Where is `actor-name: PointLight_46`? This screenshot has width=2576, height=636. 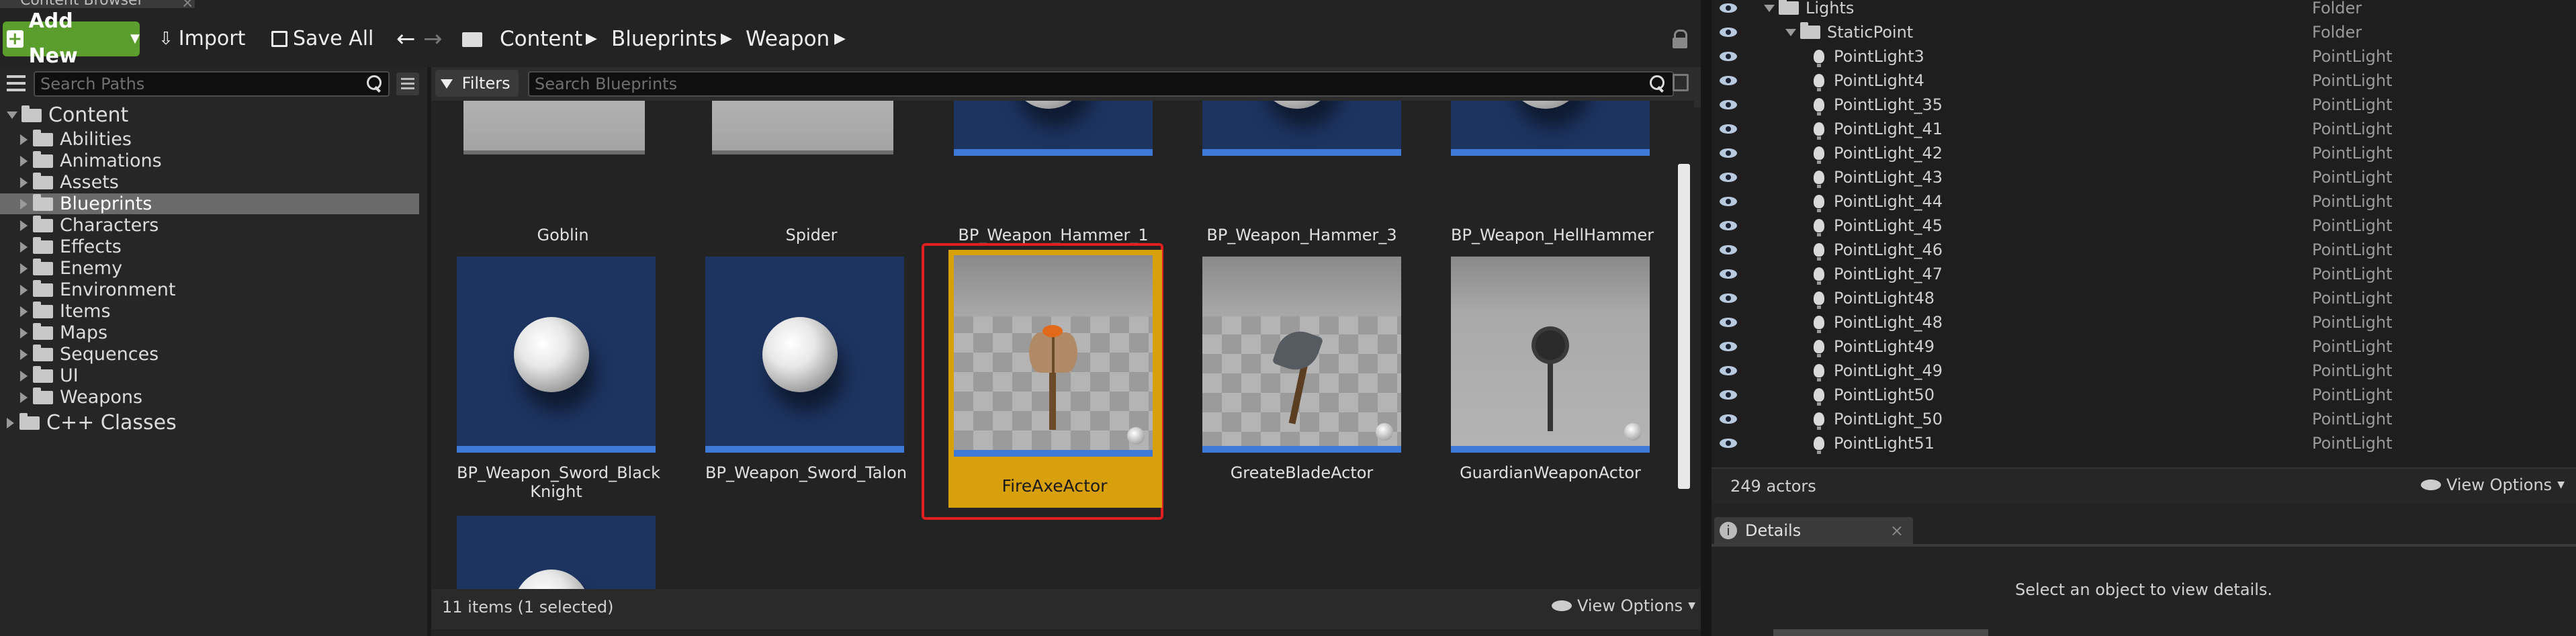 actor-name: PointLight_46 is located at coordinates (1889, 250).